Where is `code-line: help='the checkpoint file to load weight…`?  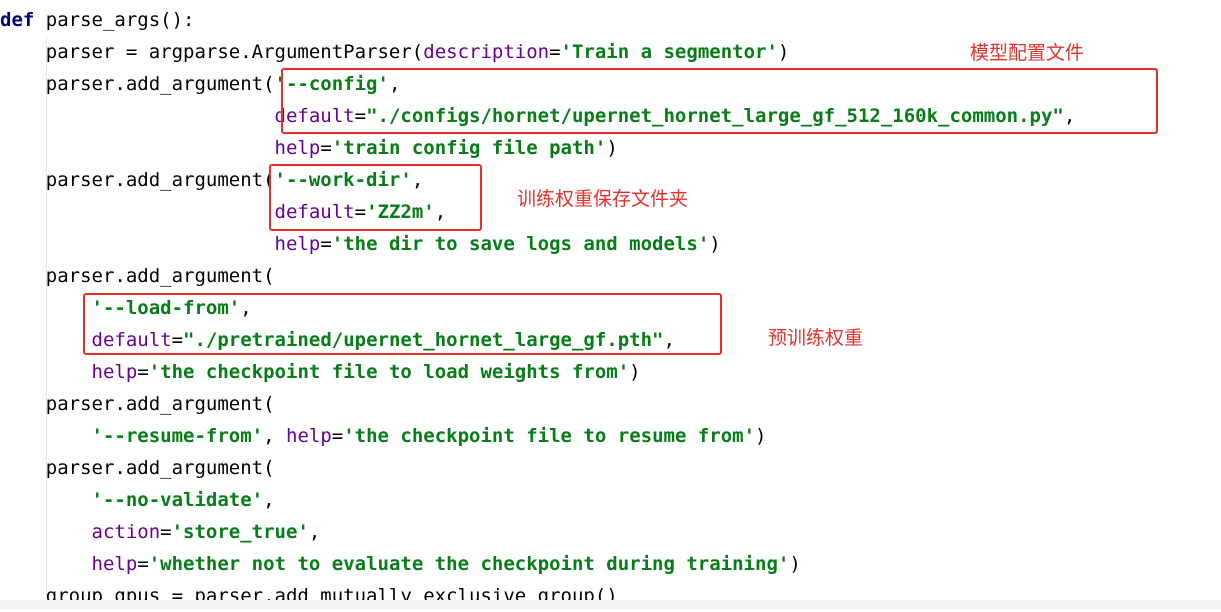
code-line: help='the checkpoint file to load weight… is located at coordinates (320, 372).